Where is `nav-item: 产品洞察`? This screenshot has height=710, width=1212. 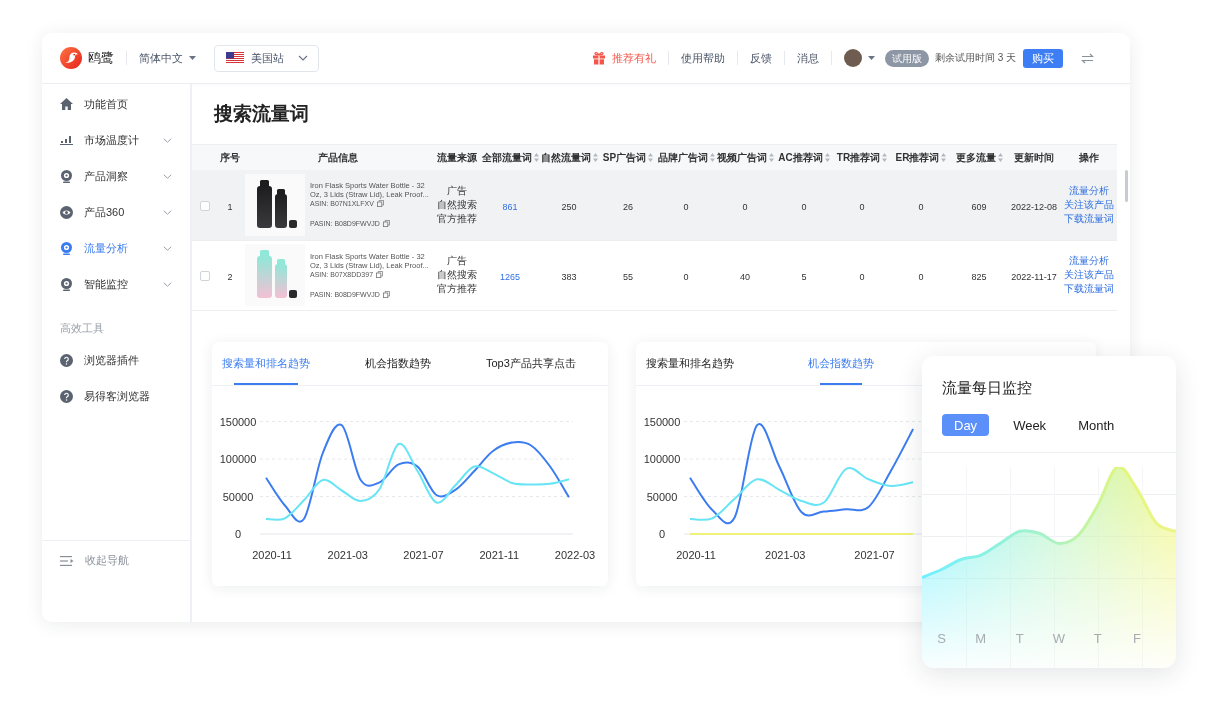
nav-item: 产品洞察 is located at coordinates (116, 176).